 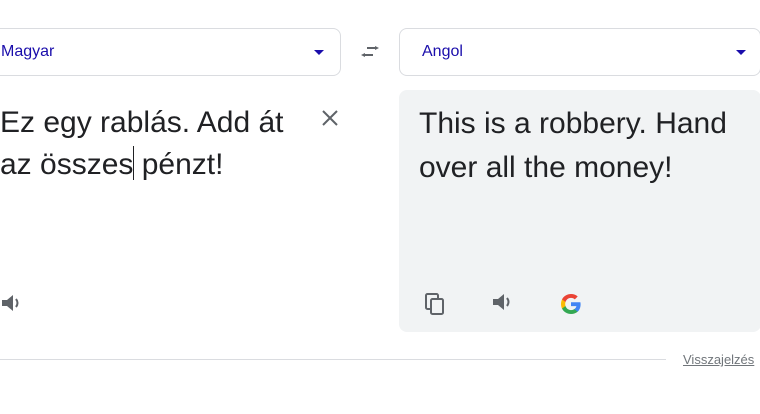 What do you see at coordinates (178, 164) in the screenshot?
I see `source-text-after-cursor: pénzt!` at bounding box center [178, 164].